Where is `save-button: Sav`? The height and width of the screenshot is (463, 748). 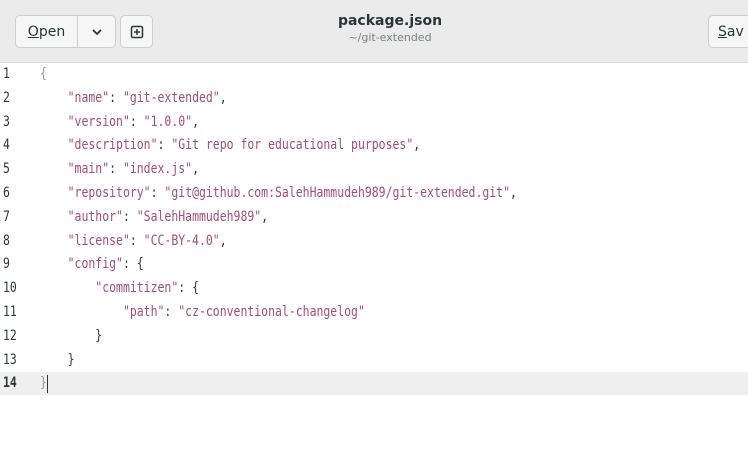 save-button: Sav is located at coordinates (728, 31).